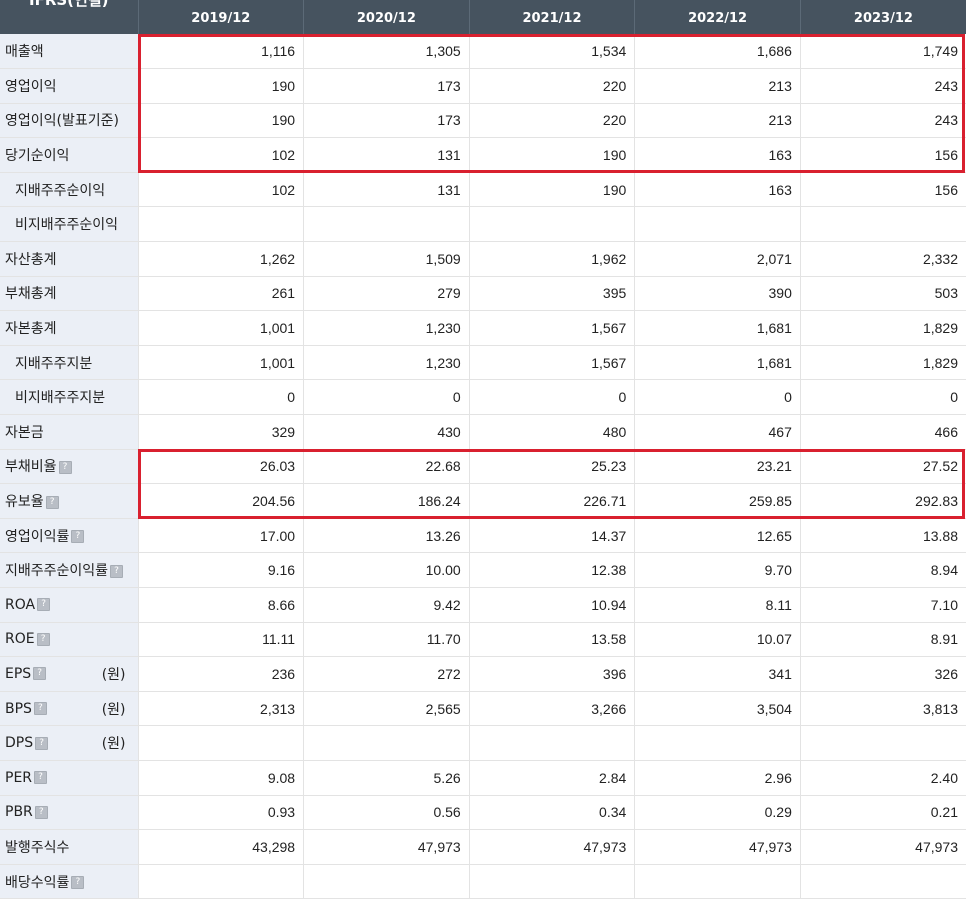 The image size is (966, 899). What do you see at coordinates (220, 467) in the screenshot?
I see `value-cell: 26.03` at bounding box center [220, 467].